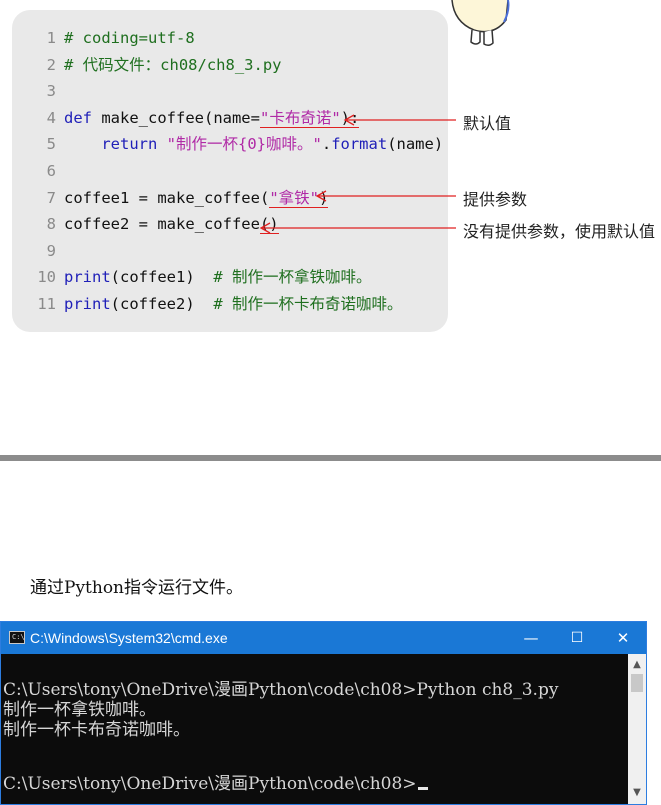 Image resolution: width=661 pixels, height=805 pixels. What do you see at coordinates (79, 710) in the screenshot?
I see `console-output-line-1: 制作一杯拿铁咖啡。` at bounding box center [79, 710].